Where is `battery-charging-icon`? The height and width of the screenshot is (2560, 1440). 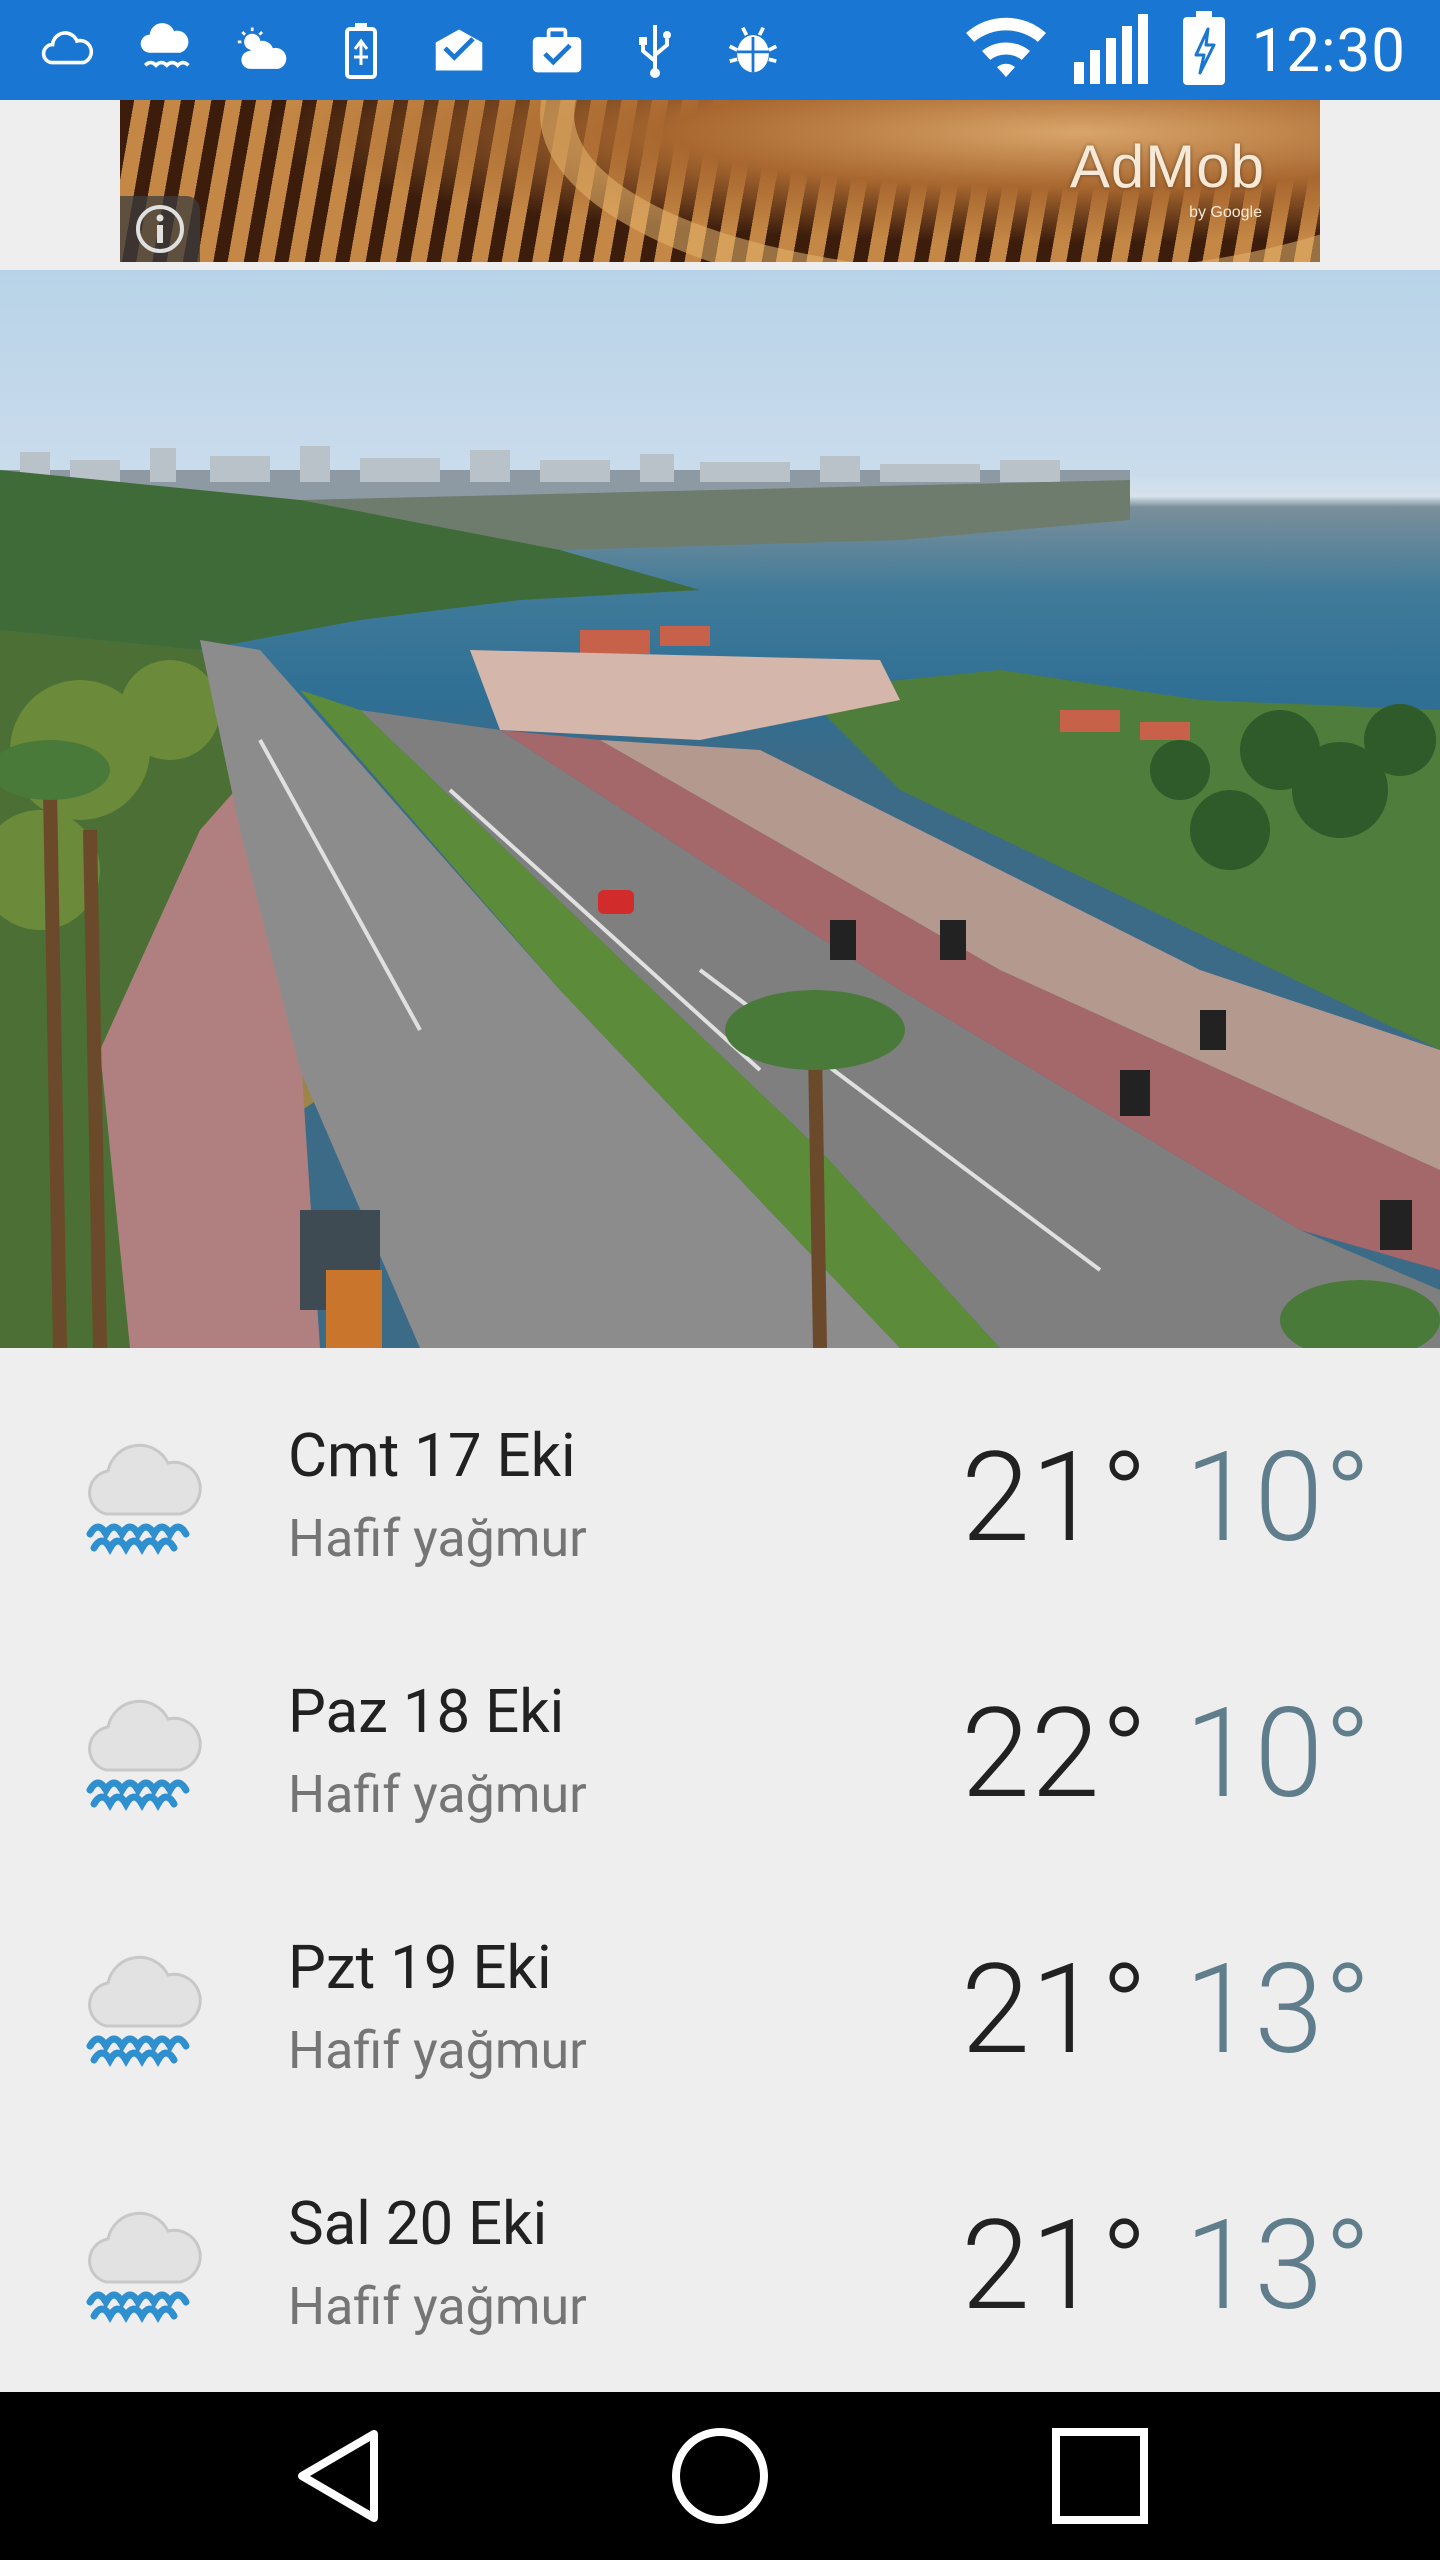 battery-charging-icon is located at coordinates (1204, 50).